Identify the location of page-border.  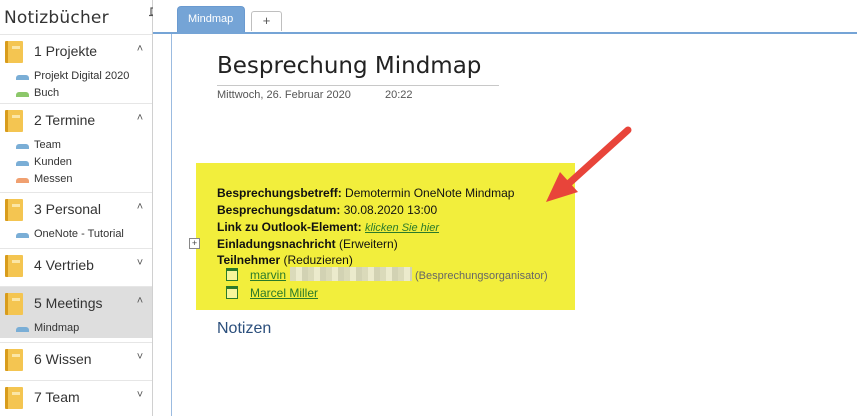
(171, 225).